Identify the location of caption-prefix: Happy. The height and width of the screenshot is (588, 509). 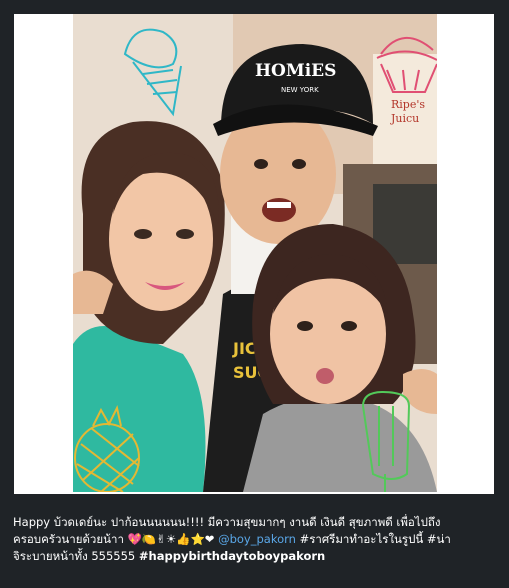
(32, 522).